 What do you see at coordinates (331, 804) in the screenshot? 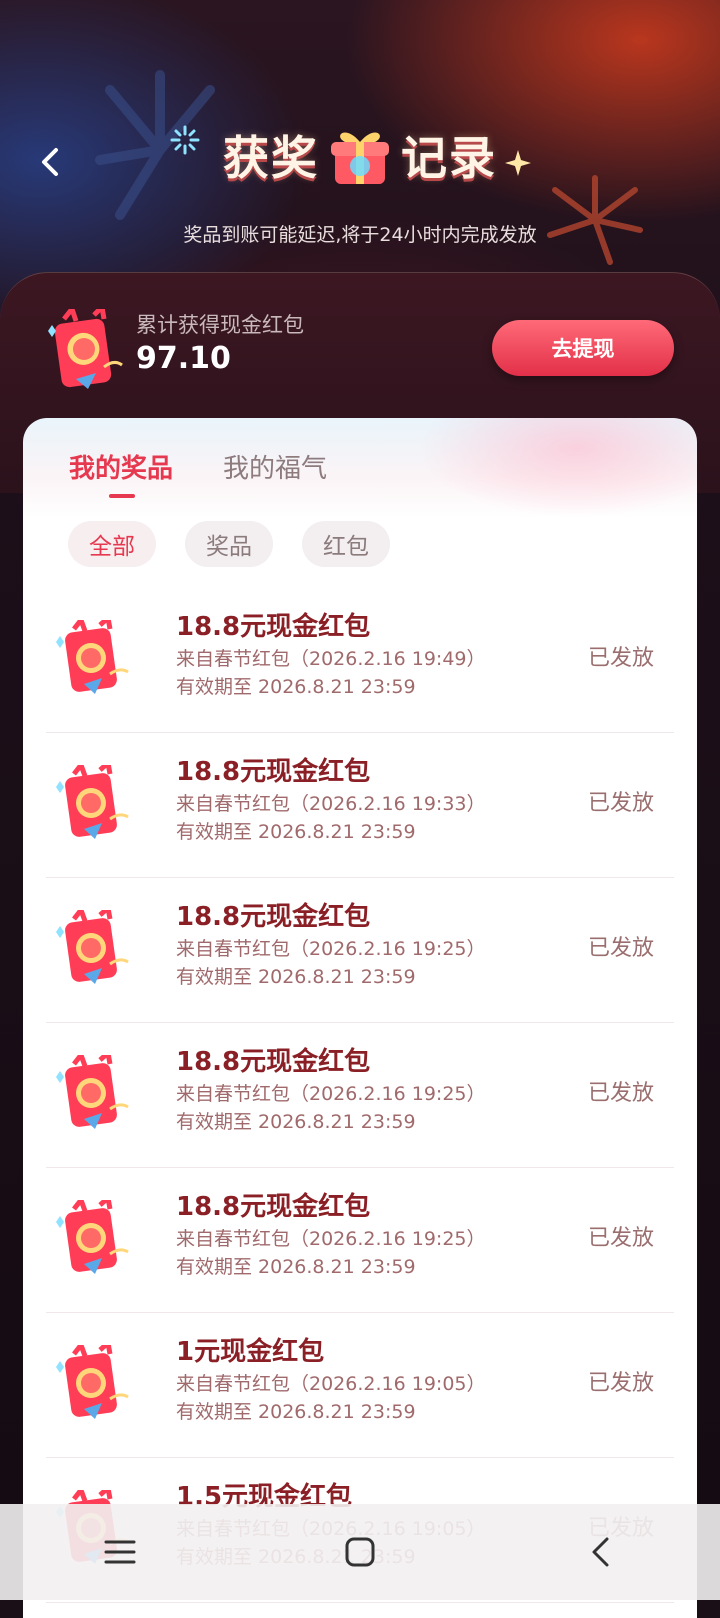
I see `record-source: 来自春节红包（2026.2.16 19:33）` at bounding box center [331, 804].